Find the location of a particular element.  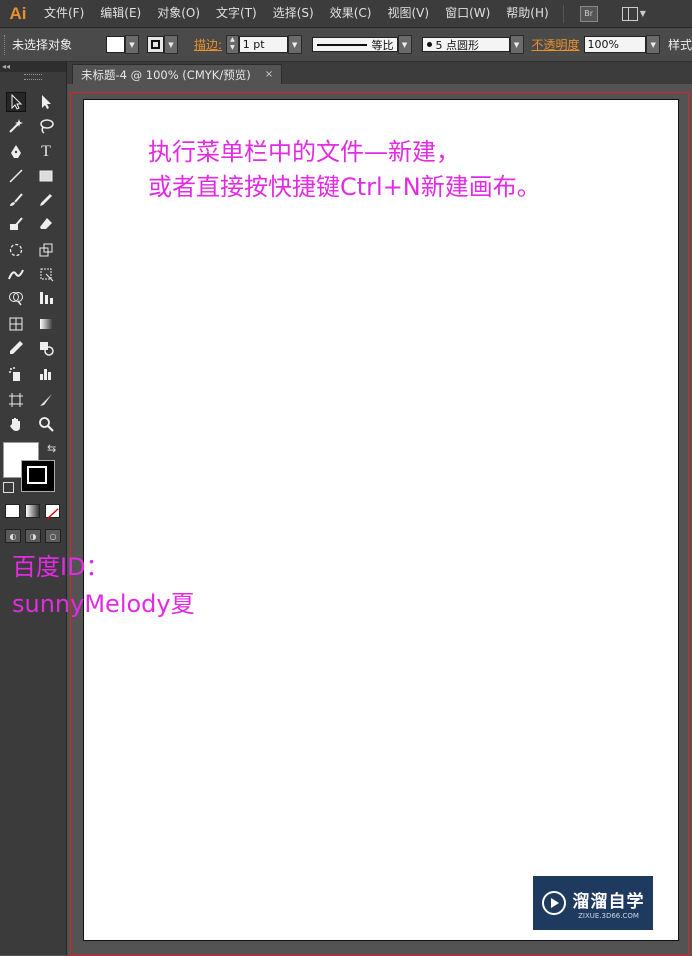

zoom-tool-icon is located at coordinates (46, 424).